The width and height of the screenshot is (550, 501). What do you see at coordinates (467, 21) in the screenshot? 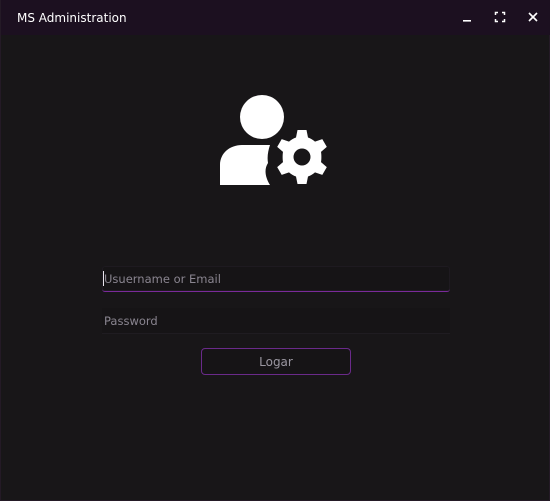
I see `minimize-icon` at bounding box center [467, 21].